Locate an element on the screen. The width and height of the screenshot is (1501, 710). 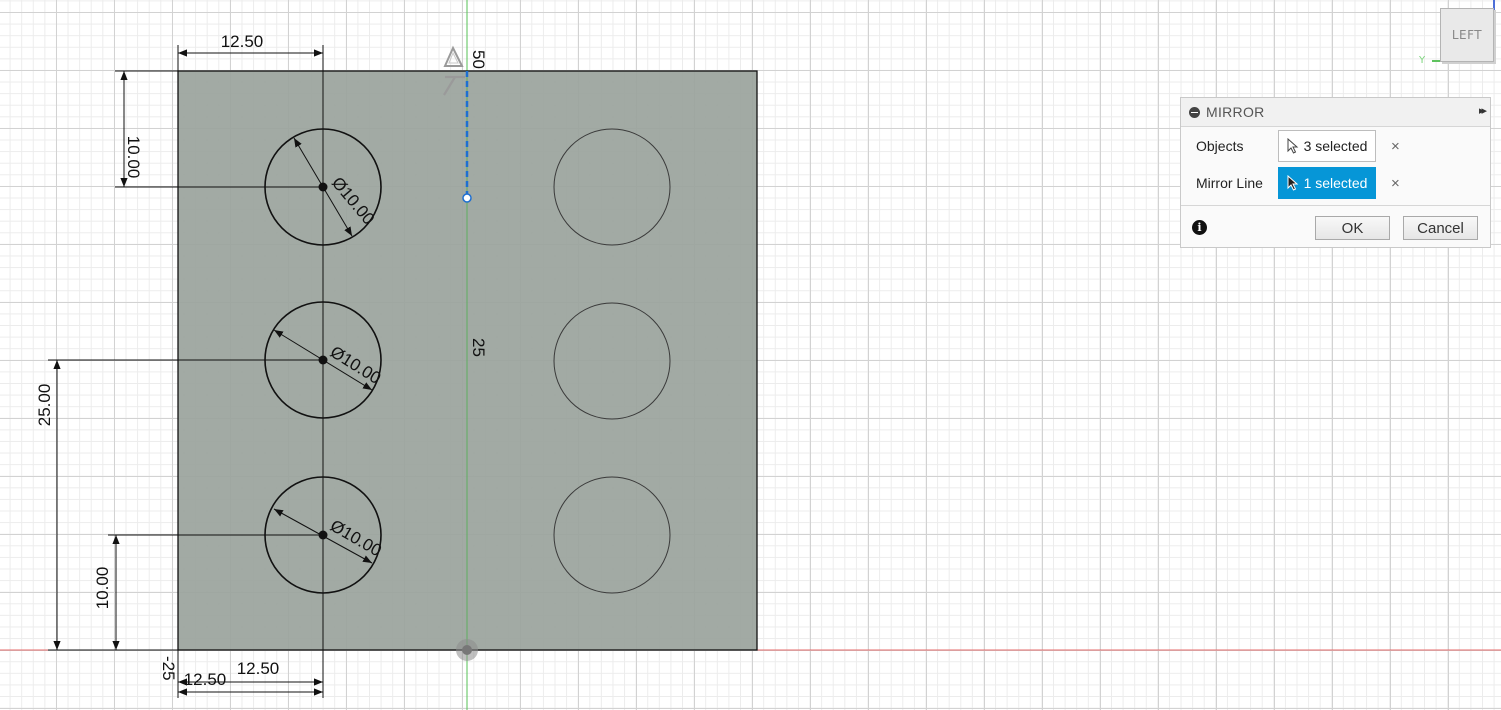
axis-label-left: -25 is located at coordinates (168, 668).